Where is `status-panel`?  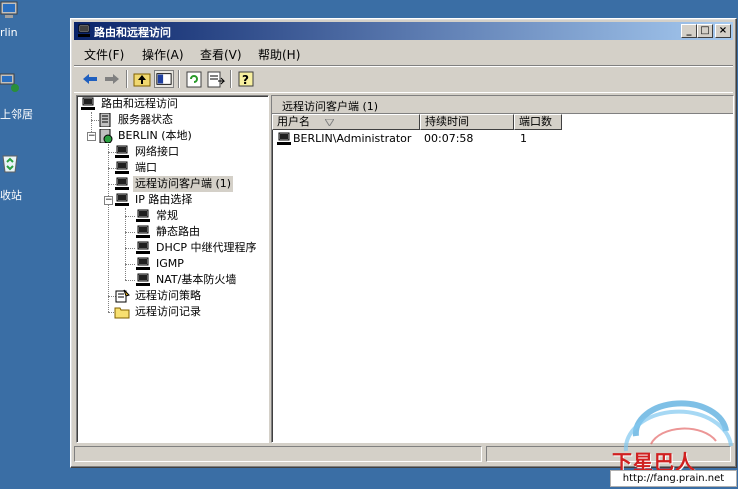 status-panel is located at coordinates (278, 454).